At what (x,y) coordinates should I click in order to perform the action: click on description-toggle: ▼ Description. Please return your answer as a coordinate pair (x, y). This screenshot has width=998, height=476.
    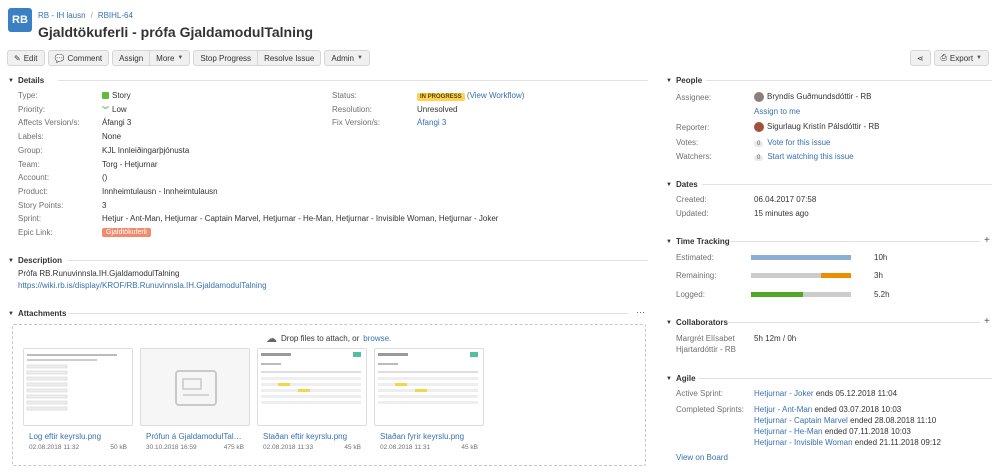
    Looking at the image, I should click on (35, 260).